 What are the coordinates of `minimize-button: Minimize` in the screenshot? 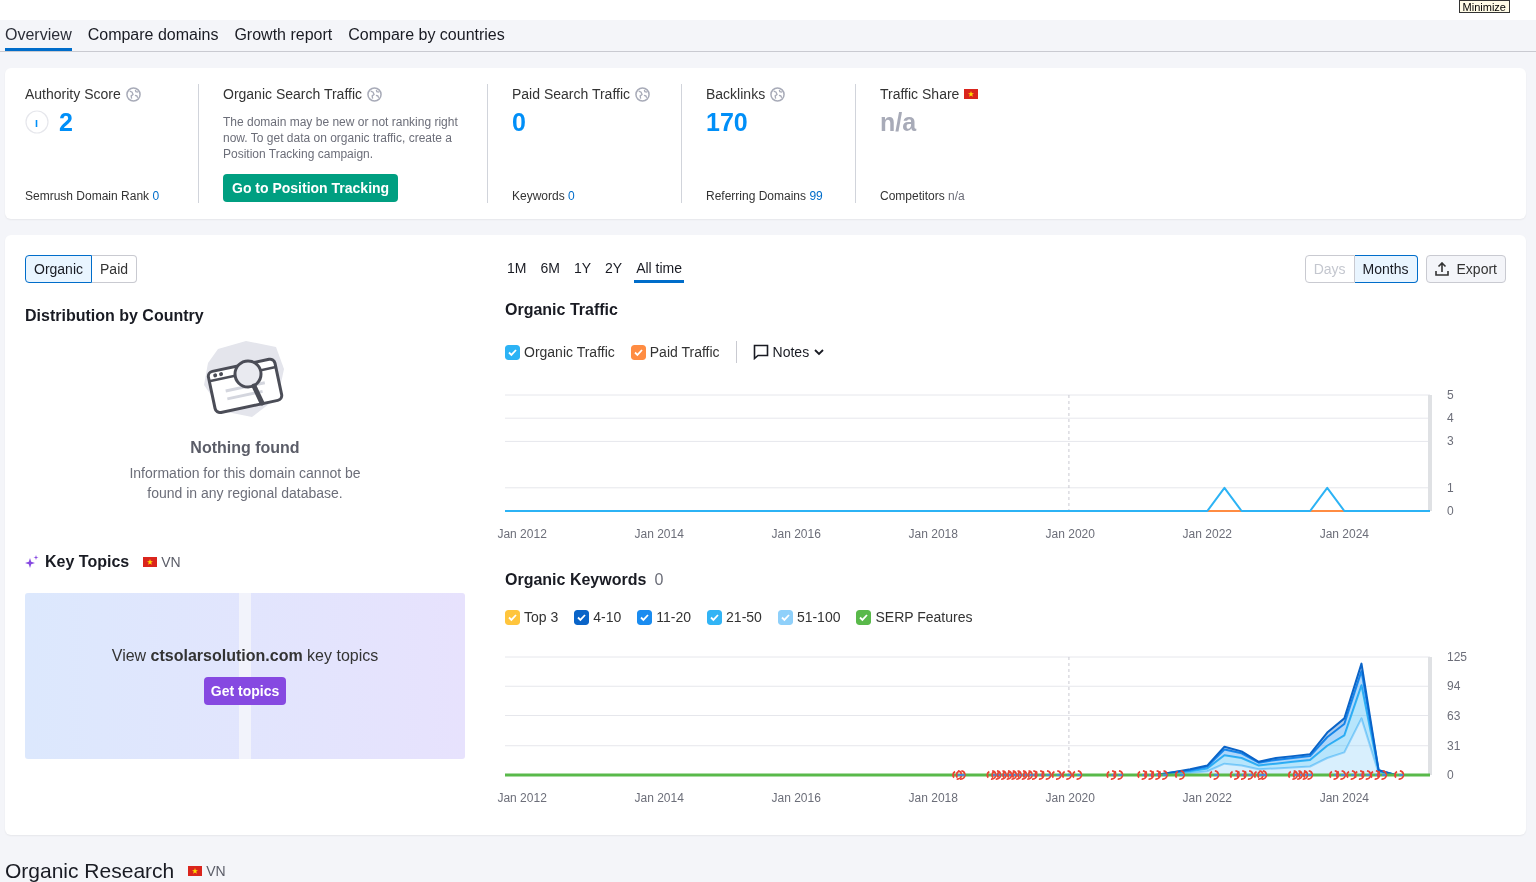 It's located at (1484, 6).